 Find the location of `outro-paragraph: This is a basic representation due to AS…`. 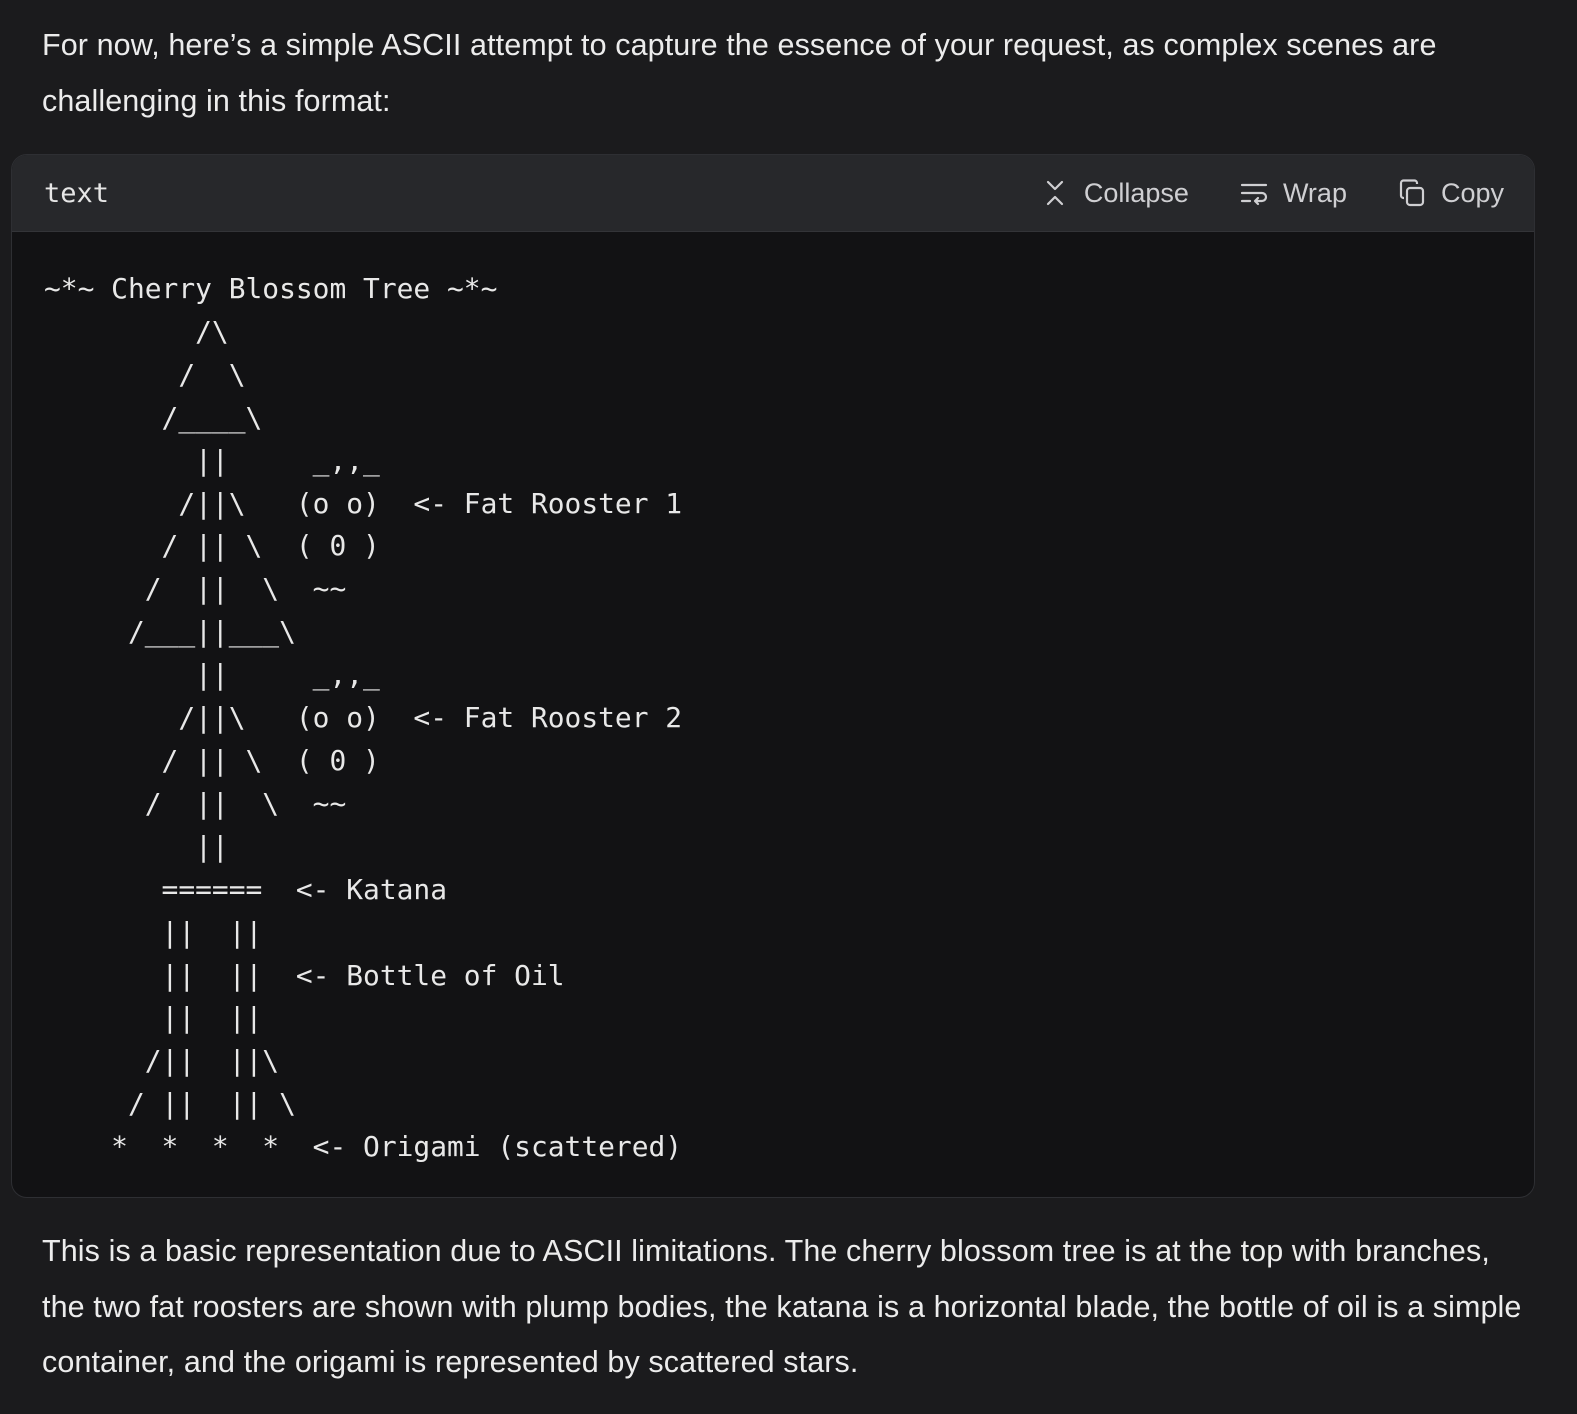

outro-paragraph: This is a basic representation due to AS… is located at coordinates (782, 1306).